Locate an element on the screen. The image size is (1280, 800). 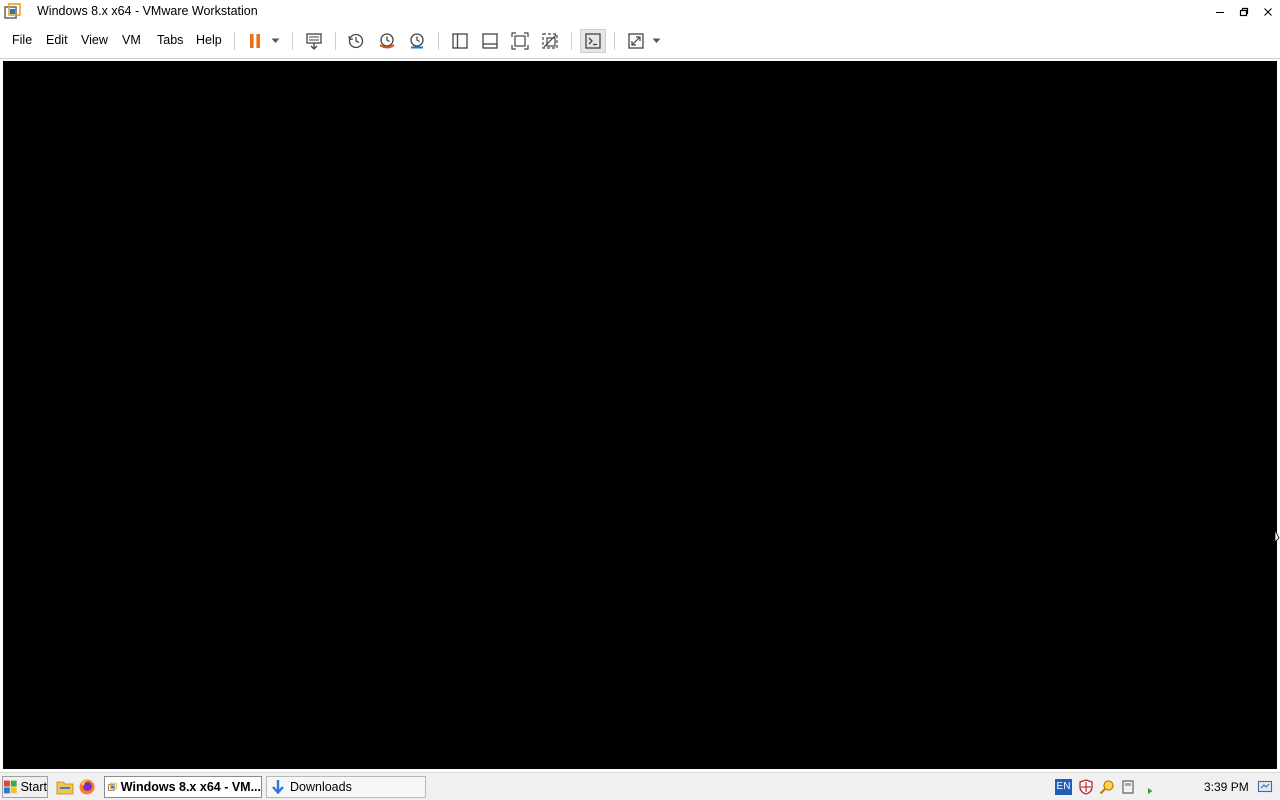
start-label: Start is located at coordinates (33, 787).